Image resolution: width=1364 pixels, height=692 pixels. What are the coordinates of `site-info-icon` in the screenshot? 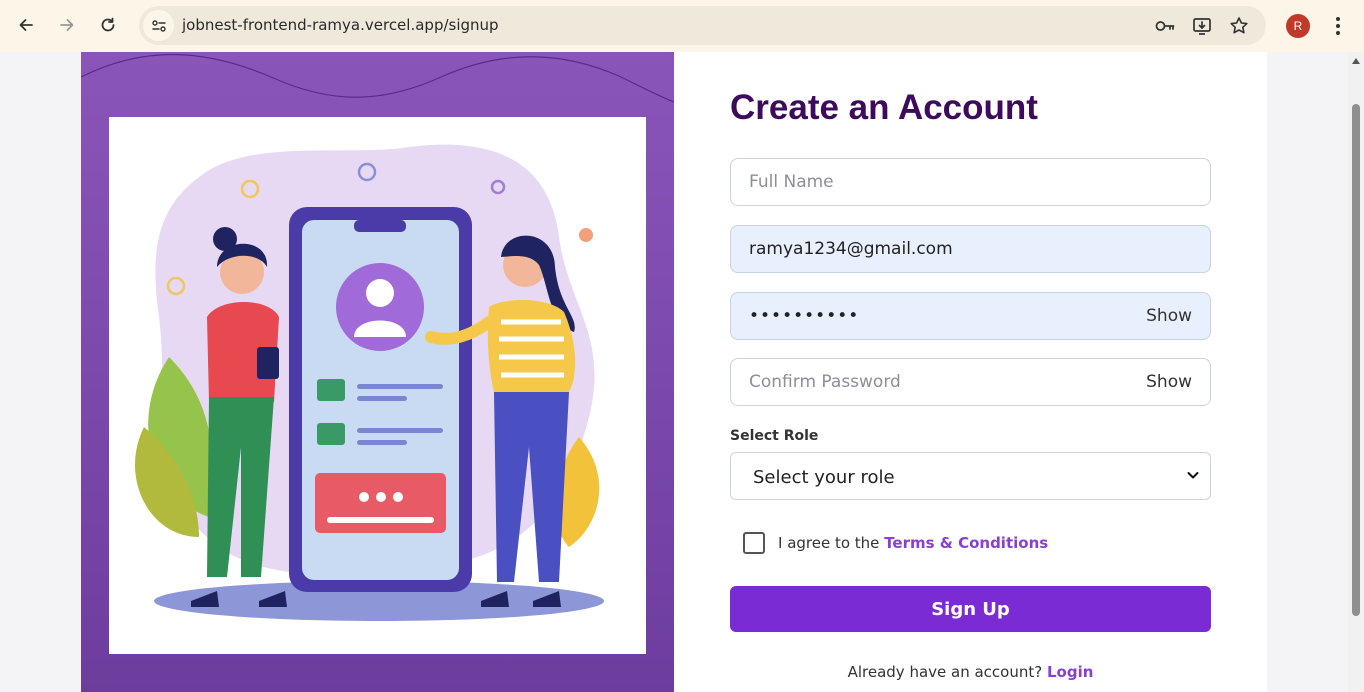 It's located at (158, 25).